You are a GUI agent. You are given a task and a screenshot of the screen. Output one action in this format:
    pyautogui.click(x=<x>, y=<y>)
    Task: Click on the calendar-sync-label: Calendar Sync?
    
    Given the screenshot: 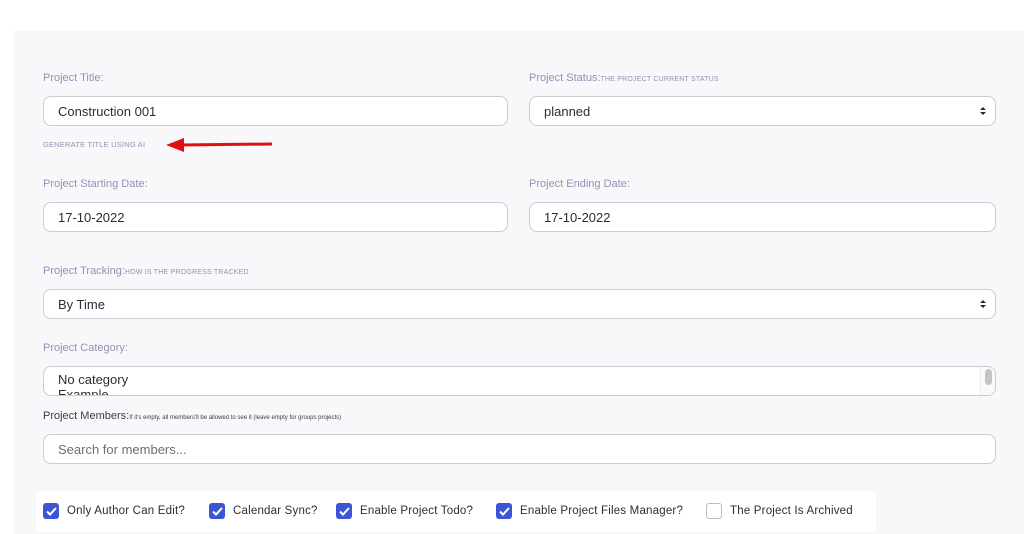 What is the action you would take?
    pyautogui.click(x=275, y=511)
    